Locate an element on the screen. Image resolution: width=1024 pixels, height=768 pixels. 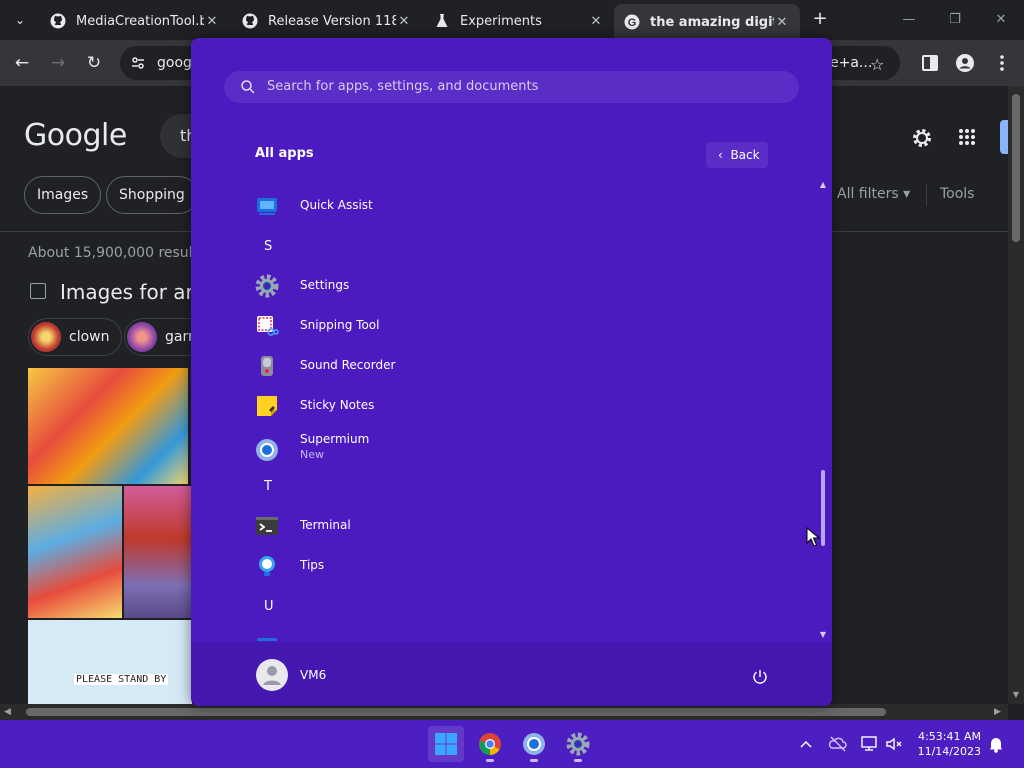
app-badge-new: New is located at coordinates (312, 454).